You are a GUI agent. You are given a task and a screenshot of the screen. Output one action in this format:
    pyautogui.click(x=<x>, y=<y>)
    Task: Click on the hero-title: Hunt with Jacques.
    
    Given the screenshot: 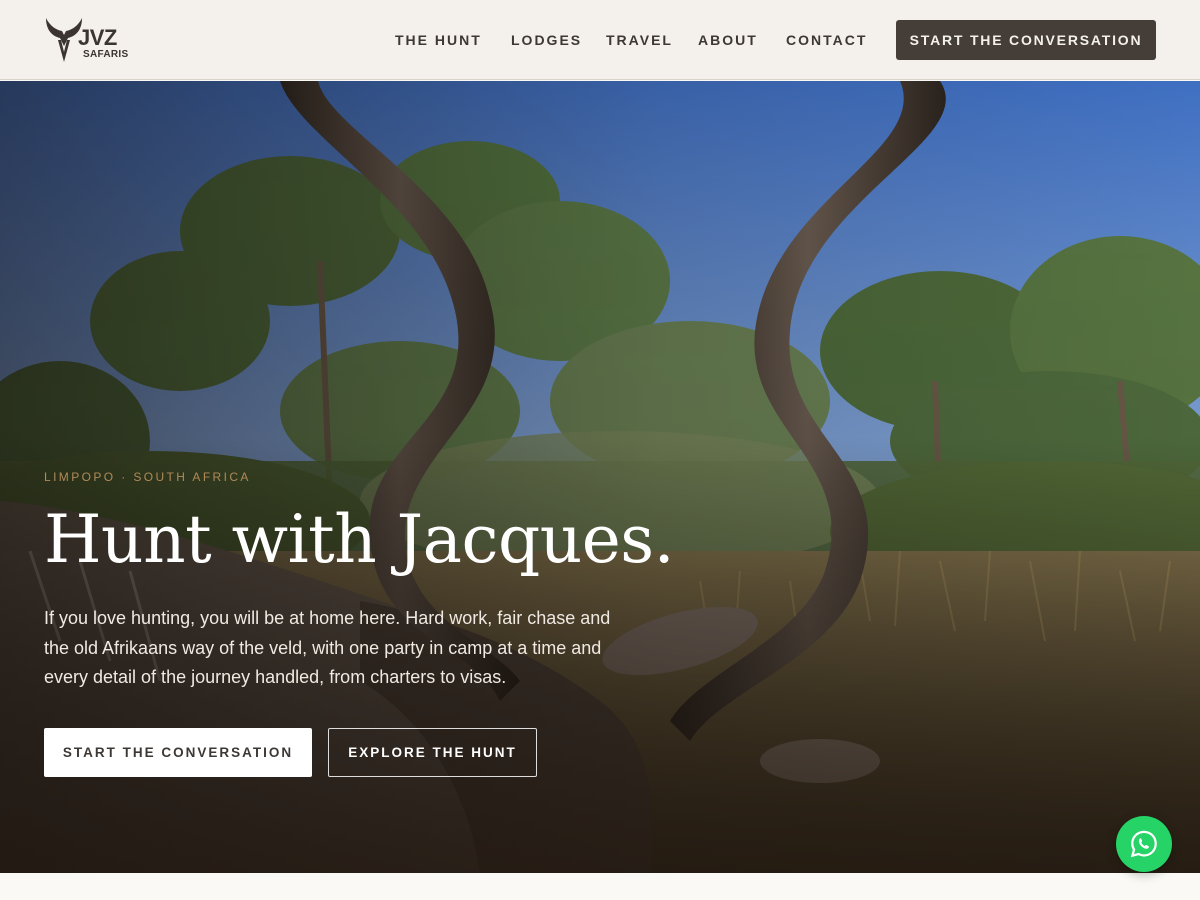 What is the action you would take?
    pyautogui.click(x=359, y=539)
    